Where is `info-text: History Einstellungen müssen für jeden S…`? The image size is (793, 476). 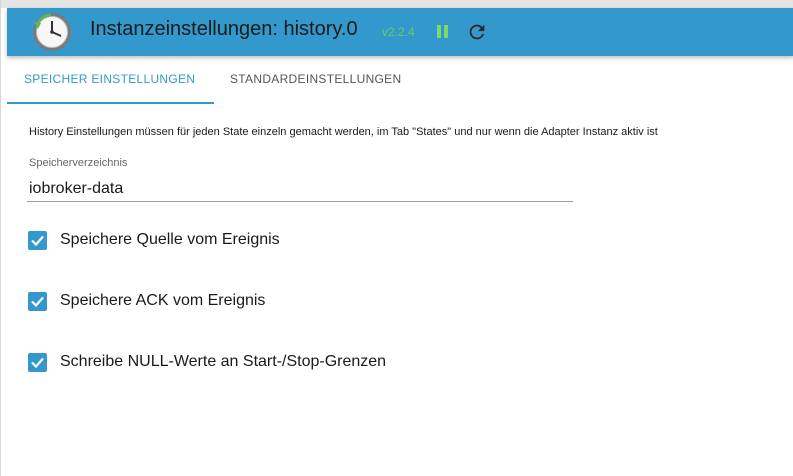 info-text: History Einstellungen müssen für jeden S… is located at coordinates (343, 132).